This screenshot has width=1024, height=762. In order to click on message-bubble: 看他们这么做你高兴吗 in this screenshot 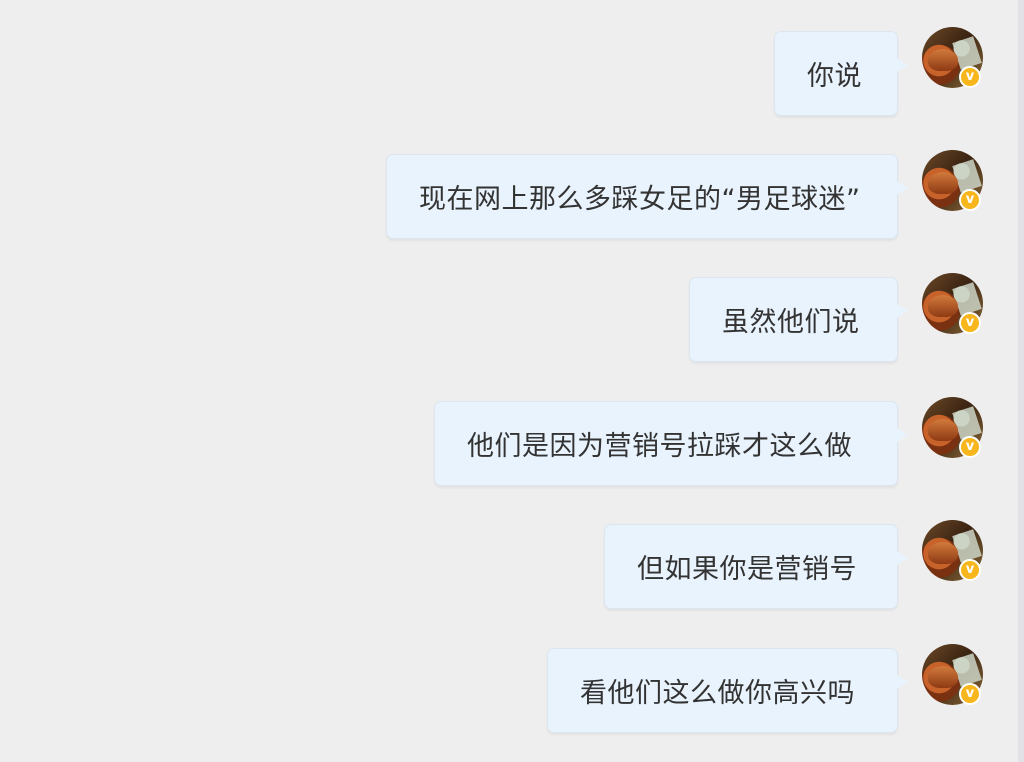, I will do `click(727, 690)`.